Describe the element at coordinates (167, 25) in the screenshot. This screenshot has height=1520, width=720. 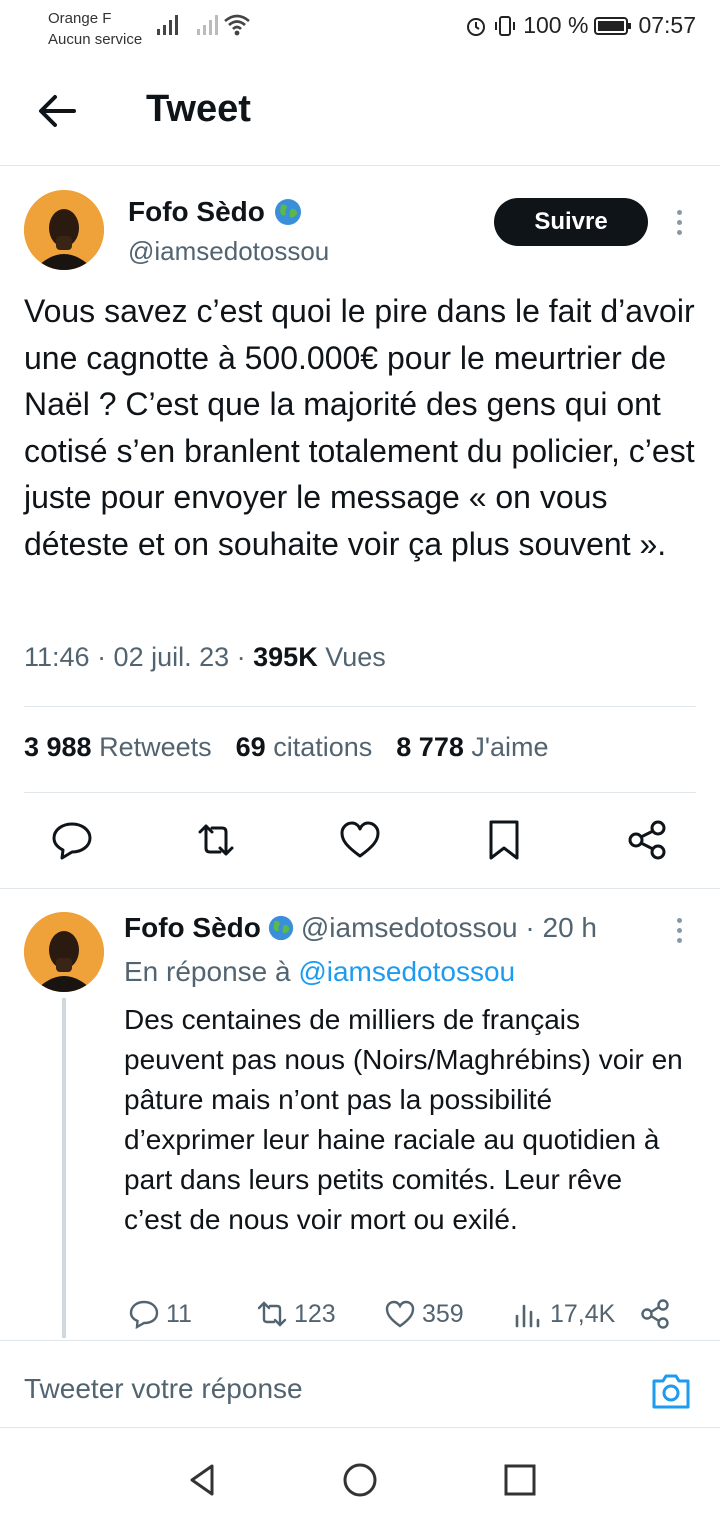
I see `signal-icon` at that location.